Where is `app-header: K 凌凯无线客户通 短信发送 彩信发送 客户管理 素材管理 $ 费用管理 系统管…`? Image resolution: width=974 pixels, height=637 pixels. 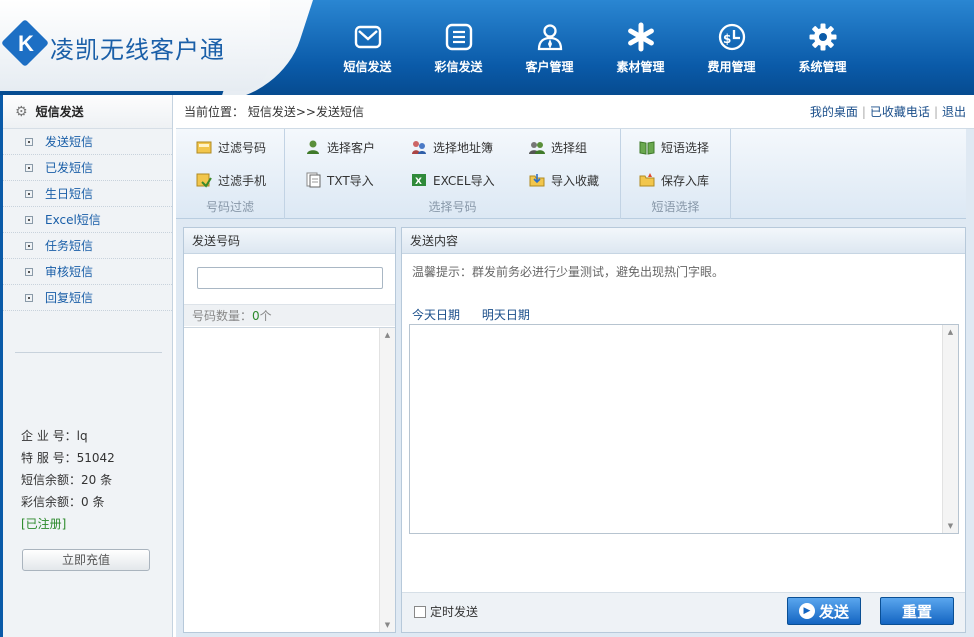 app-header: K 凌凯无线客户通 短信发送 彩信发送 客户管理 素材管理 $ 费用管理 系统管… is located at coordinates (487, 47).